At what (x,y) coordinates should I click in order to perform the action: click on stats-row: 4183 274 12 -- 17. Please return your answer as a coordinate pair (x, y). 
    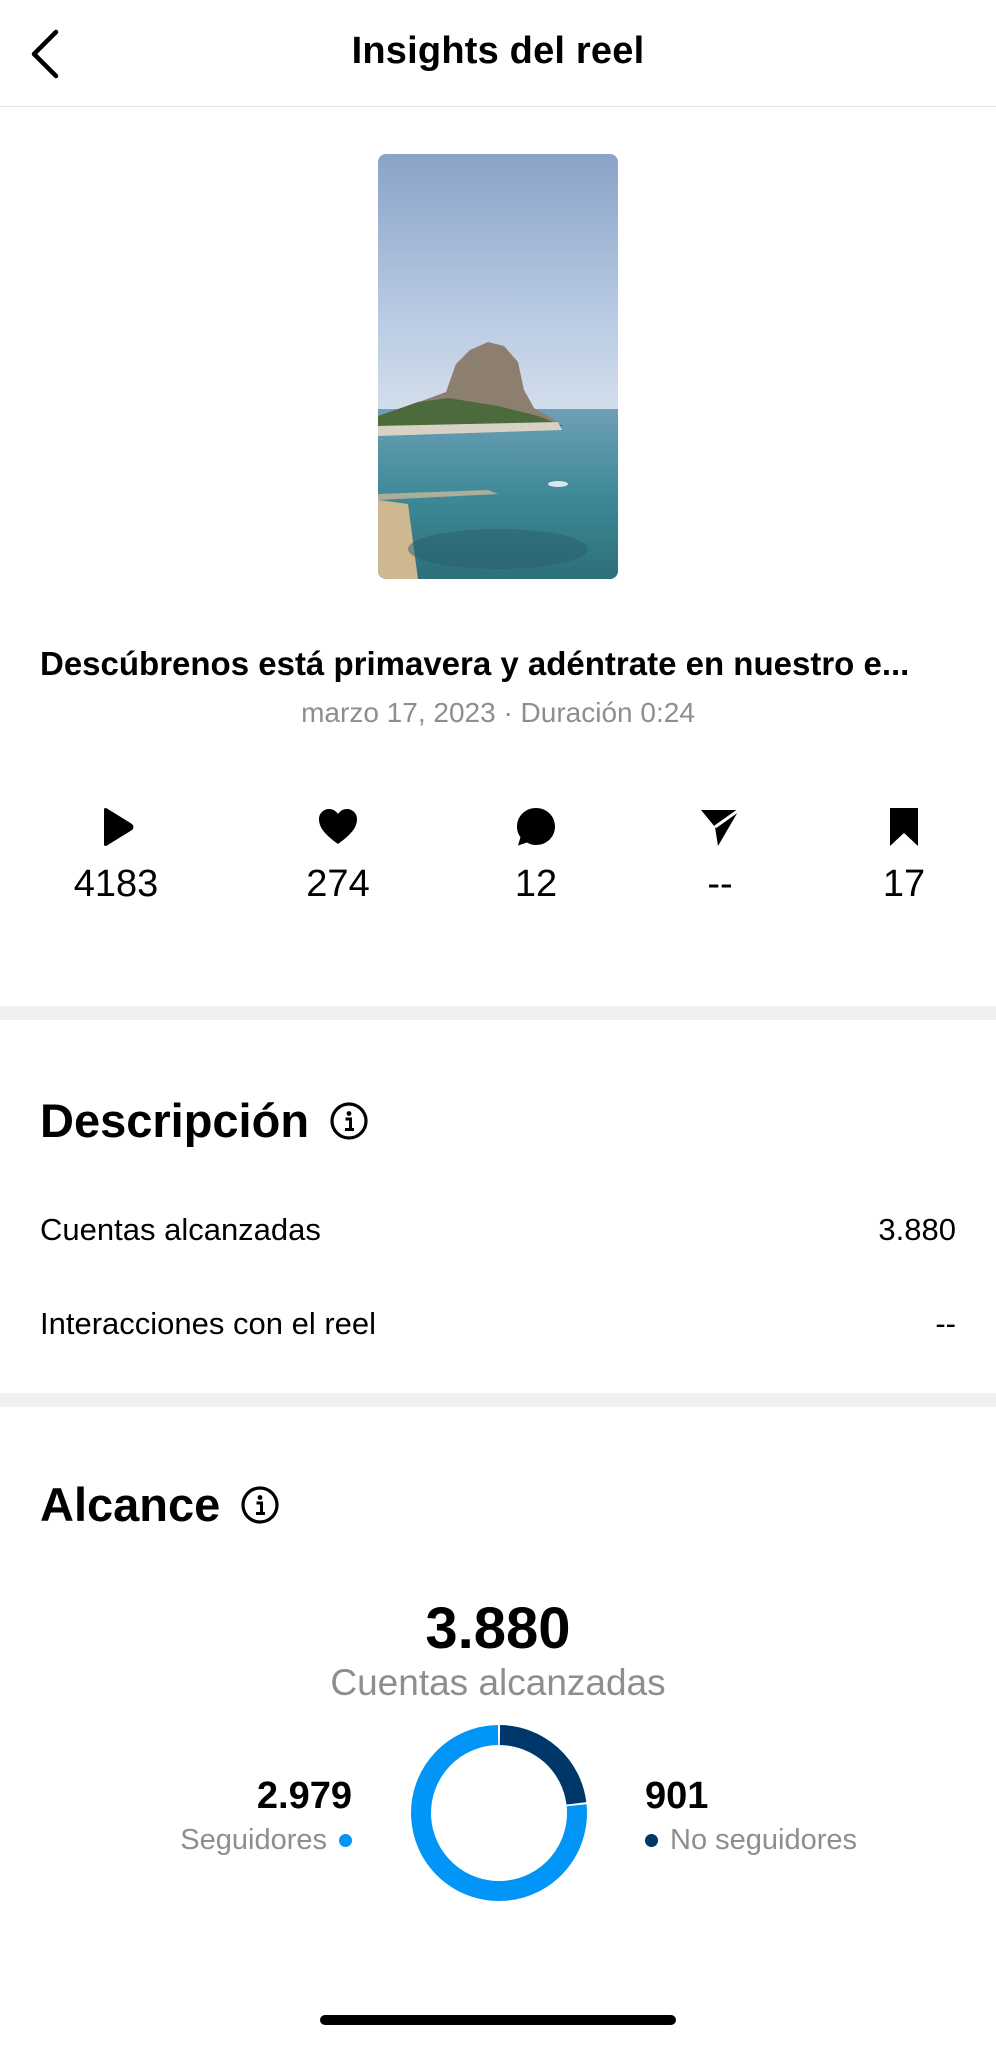
    Looking at the image, I should click on (498, 860).